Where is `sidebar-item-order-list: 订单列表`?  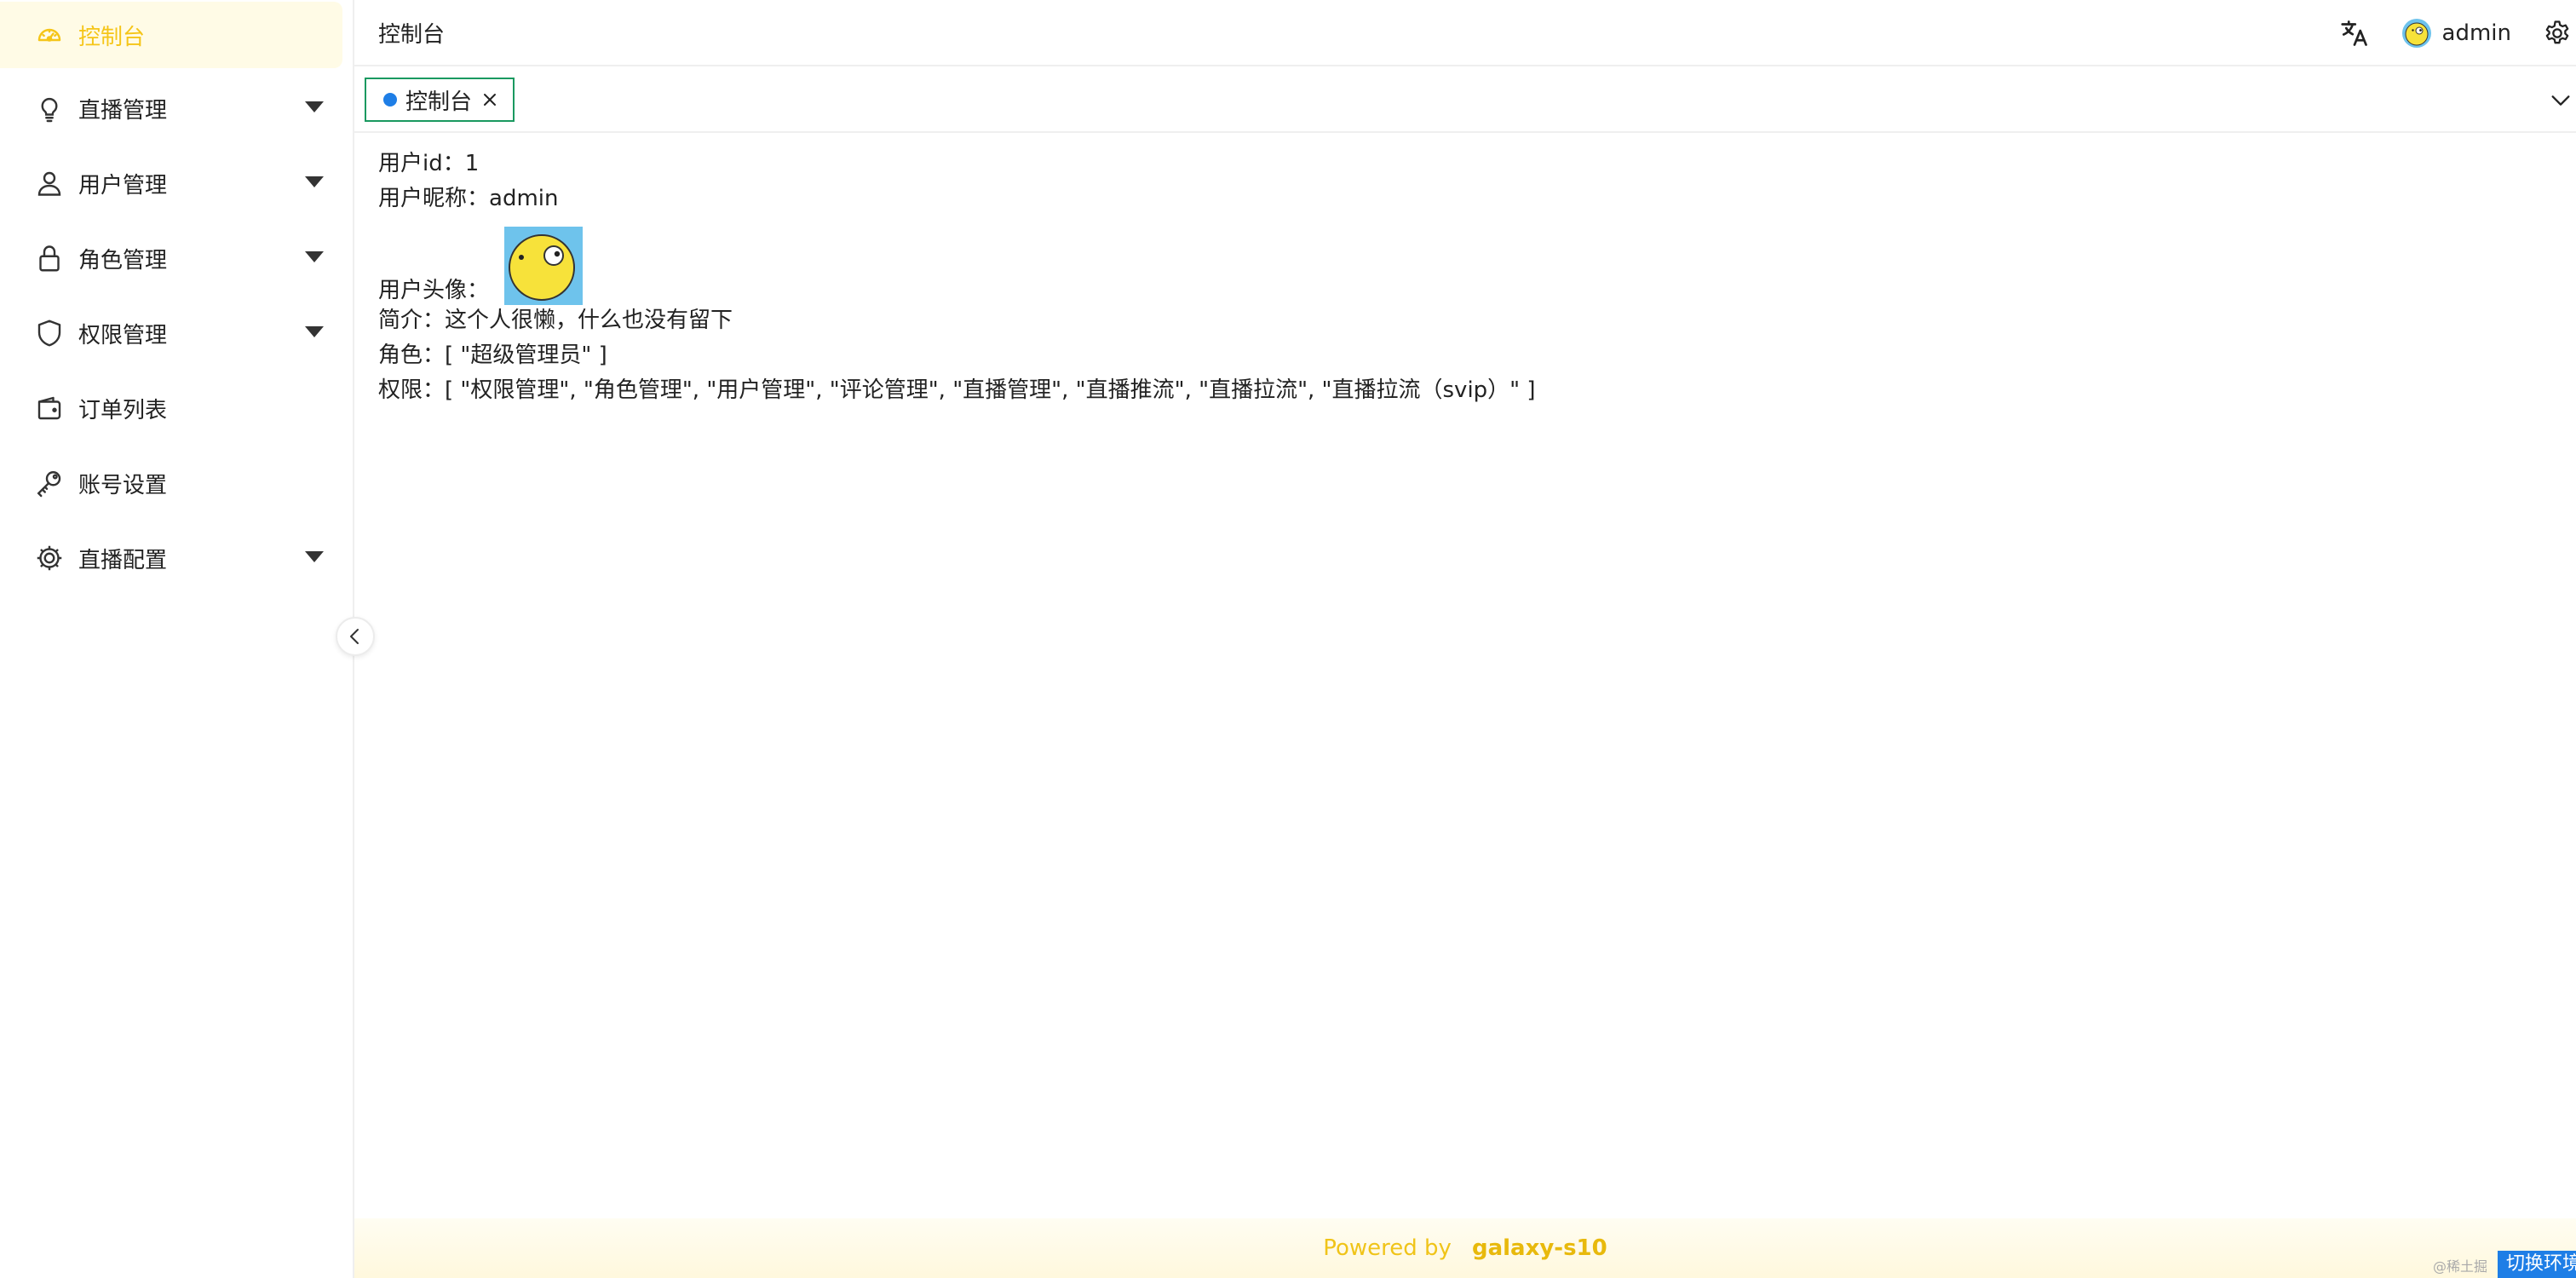
sidebar-item-order-list: 订单列表 is located at coordinates (171, 408).